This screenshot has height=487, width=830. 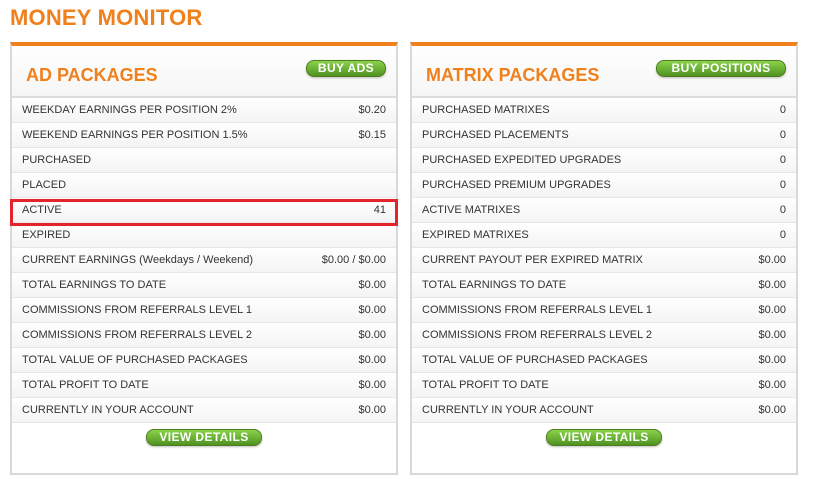 What do you see at coordinates (522, 160) in the screenshot?
I see `row-label: PURCHASED EXPEDITED UPGRADES` at bounding box center [522, 160].